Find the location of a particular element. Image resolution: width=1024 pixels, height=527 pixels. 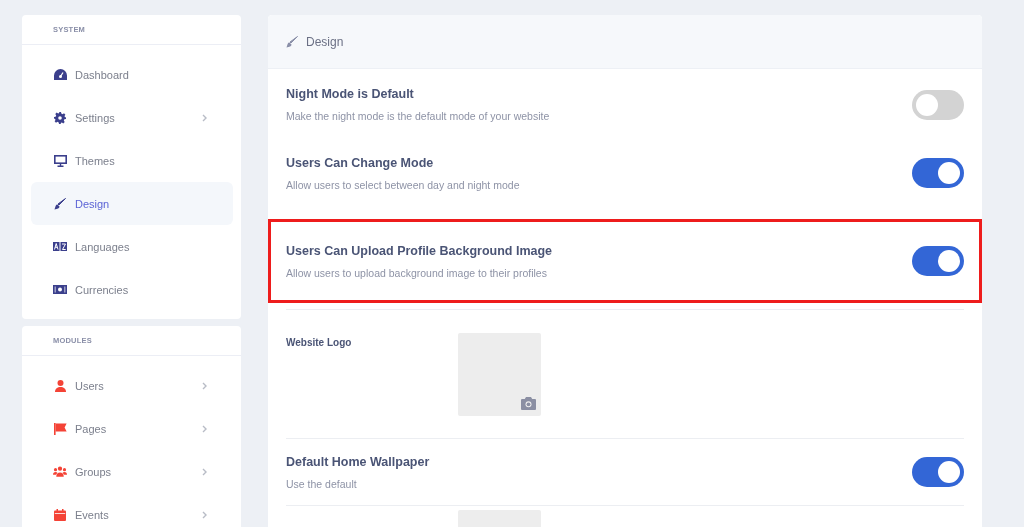

setting-title: Default Home Wallpaper is located at coordinates (358, 461).